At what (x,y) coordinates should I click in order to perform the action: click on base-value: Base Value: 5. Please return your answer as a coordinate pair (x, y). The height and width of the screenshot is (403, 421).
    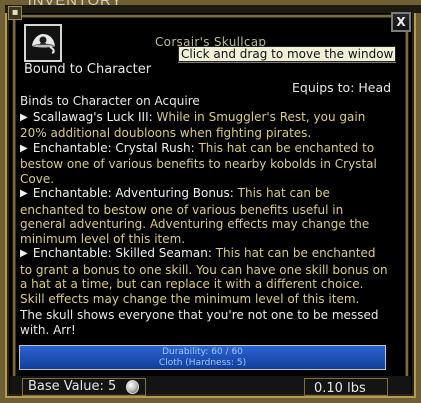
    Looking at the image, I should click on (72, 386).